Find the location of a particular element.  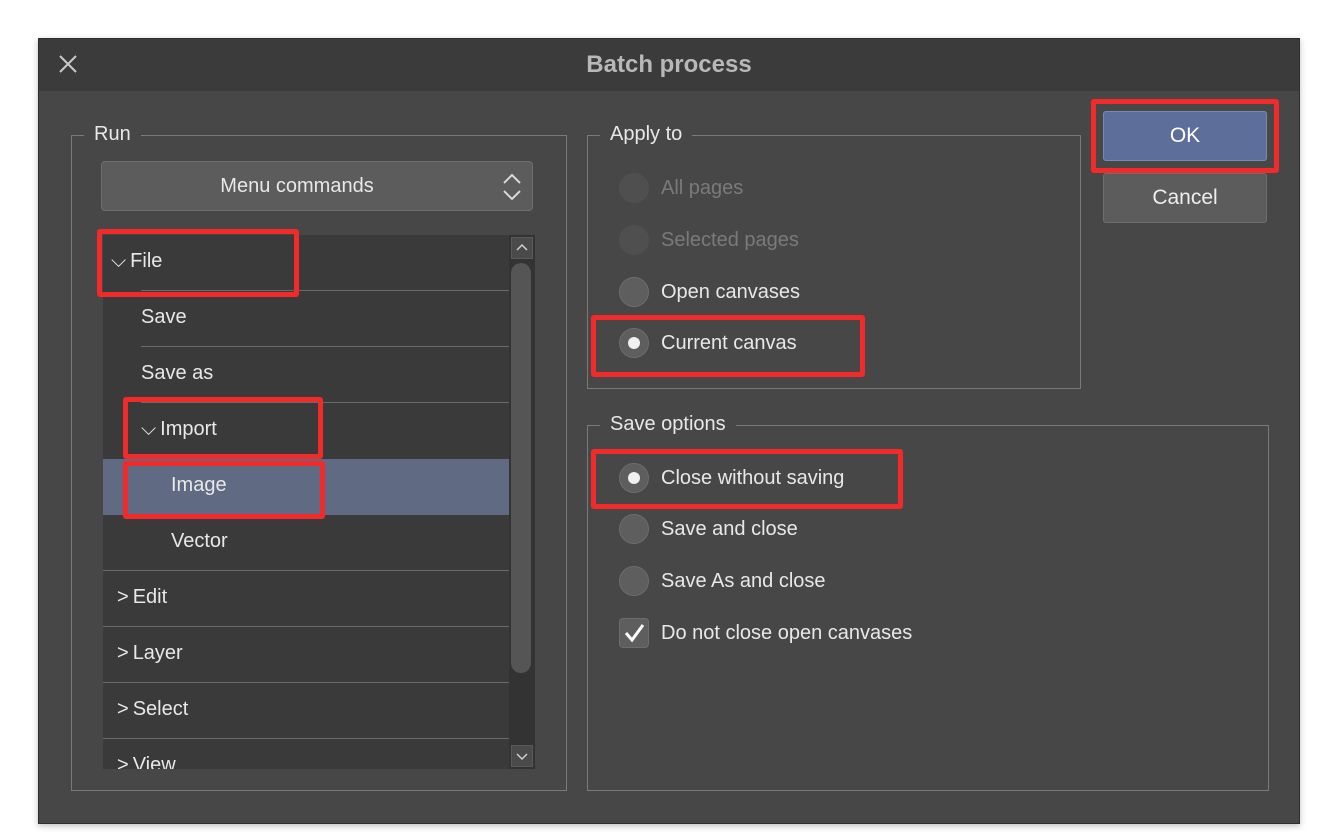

chevron-up-icon is located at coordinates (522, 247).